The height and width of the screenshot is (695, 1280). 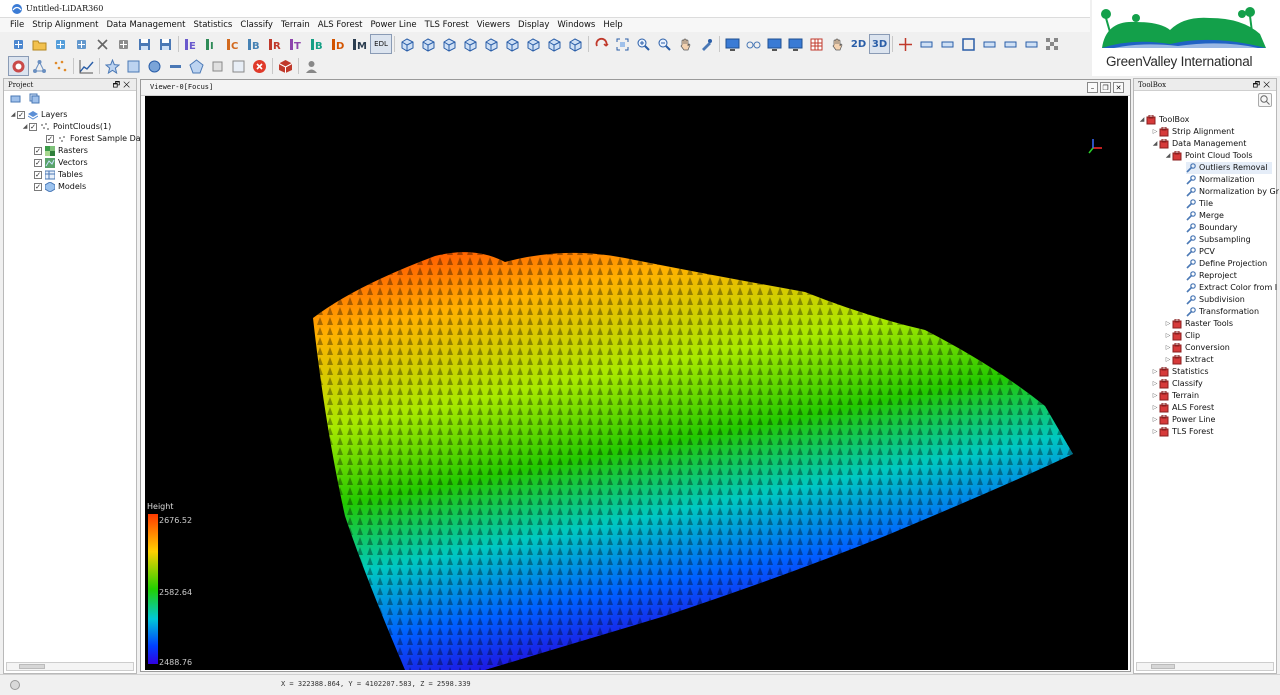 What do you see at coordinates (18, 66) in the screenshot?
I see `pointcloud-display-button` at bounding box center [18, 66].